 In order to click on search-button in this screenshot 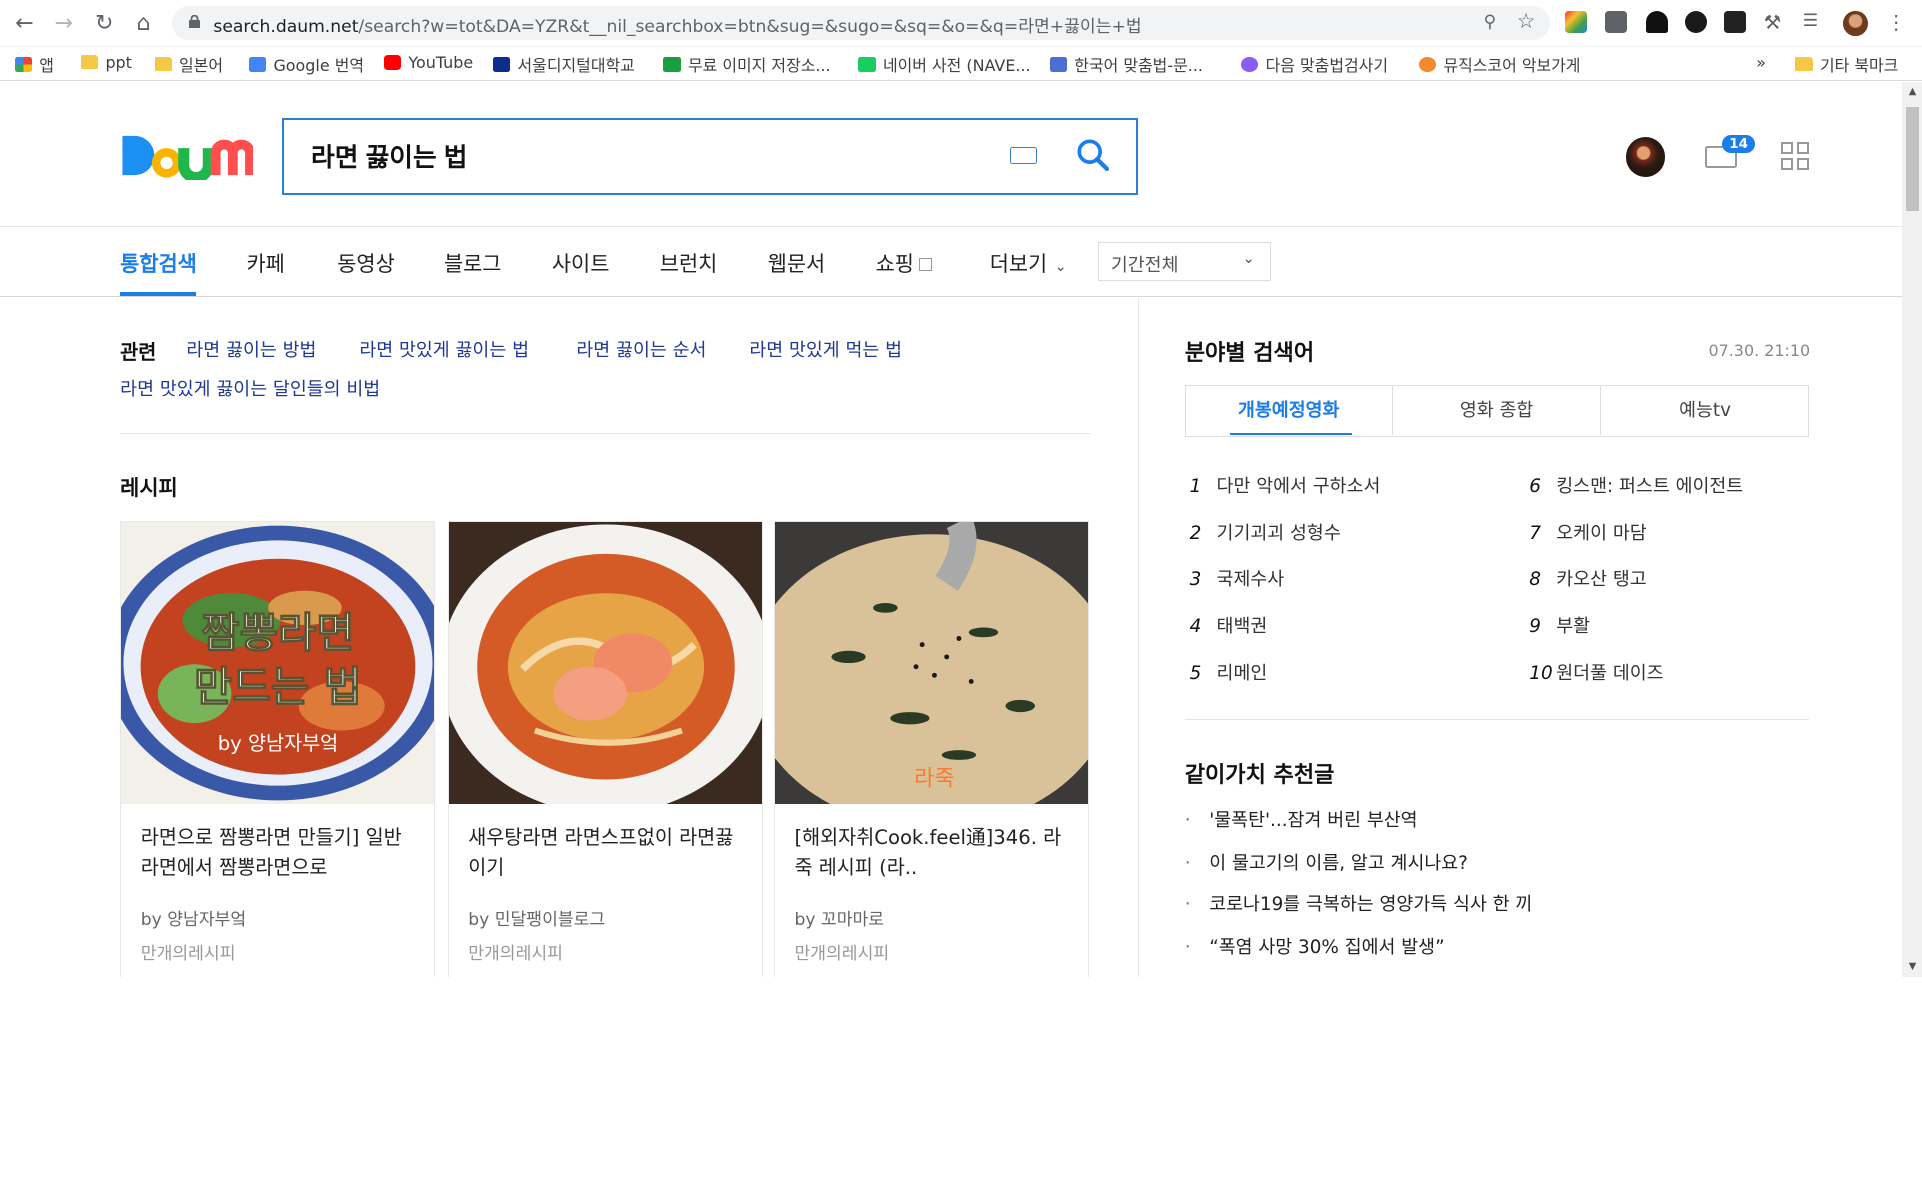, I will do `click(1093, 155)`.